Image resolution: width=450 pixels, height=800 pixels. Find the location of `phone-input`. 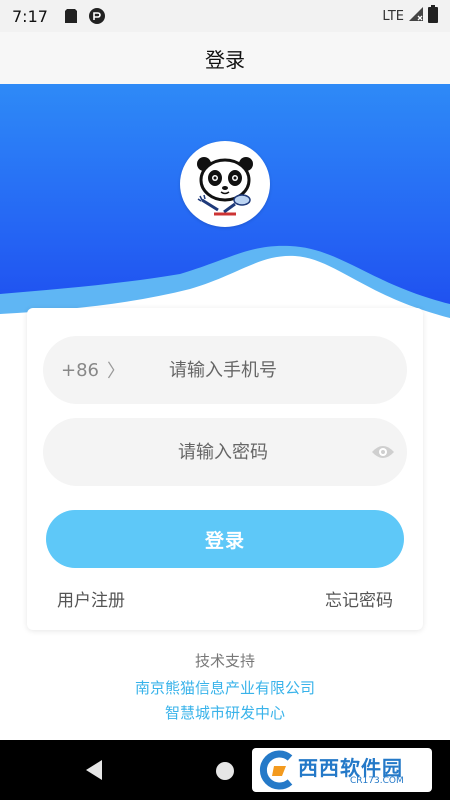

phone-input is located at coordinates (223, 370).